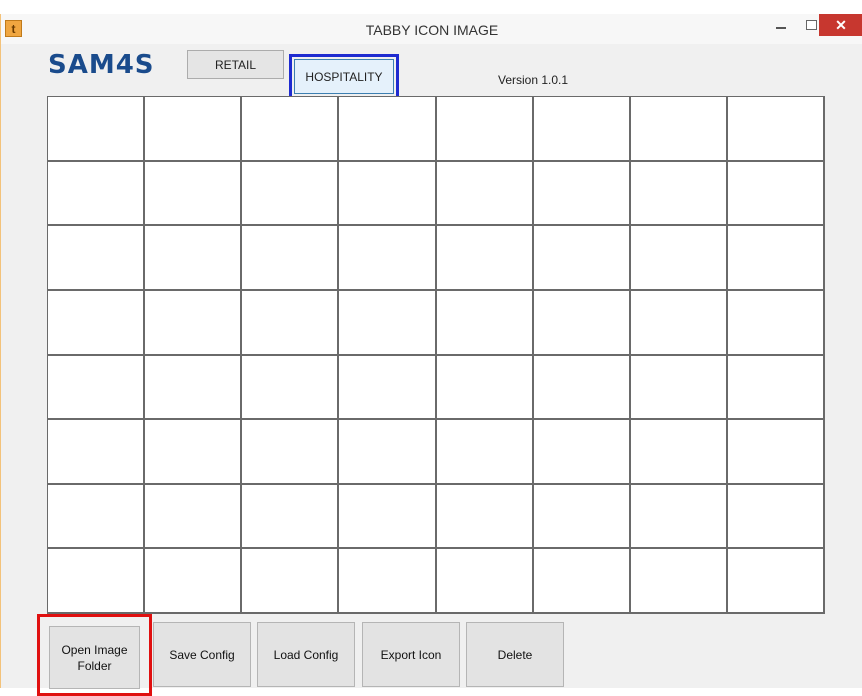  Describe the element at coordinates (411, 654) in the screenshot. I see `export-icon-button: Export Icon` at that location.